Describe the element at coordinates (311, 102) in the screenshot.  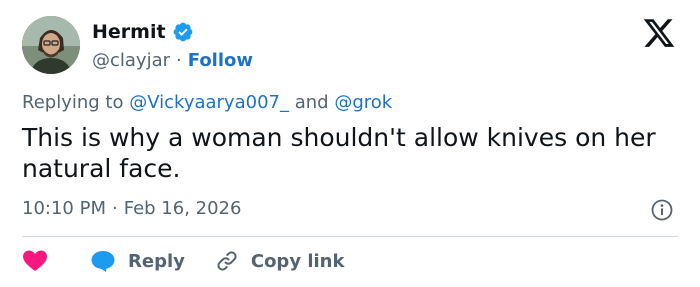
I see `reply-context-conjunction: and` at that location.